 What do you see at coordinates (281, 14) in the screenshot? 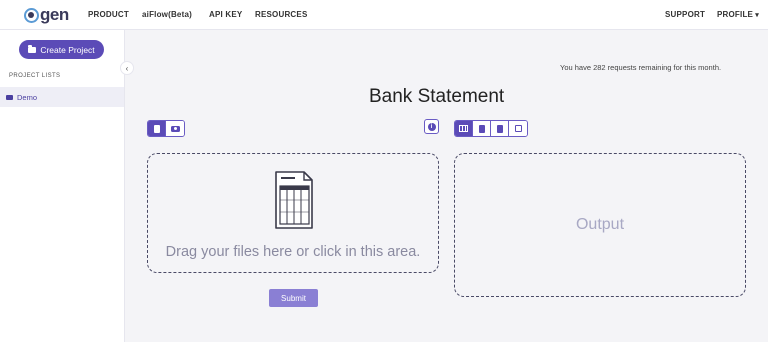
I see `nav-resources: RESOURCES` at bounding box center [281, 14].